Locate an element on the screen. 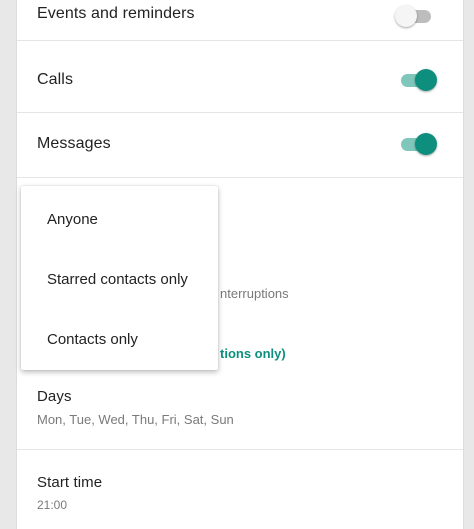  days-label: Days is located at coordinates (54, 396).